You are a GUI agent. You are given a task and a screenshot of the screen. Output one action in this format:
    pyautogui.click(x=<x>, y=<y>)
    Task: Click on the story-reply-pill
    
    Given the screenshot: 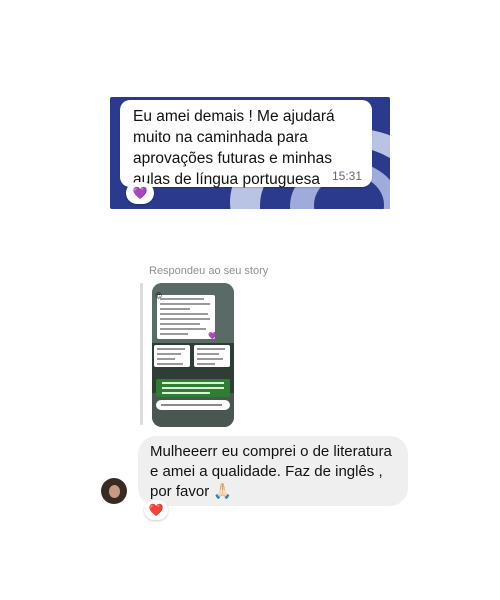 What is the action you would take?
    pyautogui.click(x=193, y=405)
    